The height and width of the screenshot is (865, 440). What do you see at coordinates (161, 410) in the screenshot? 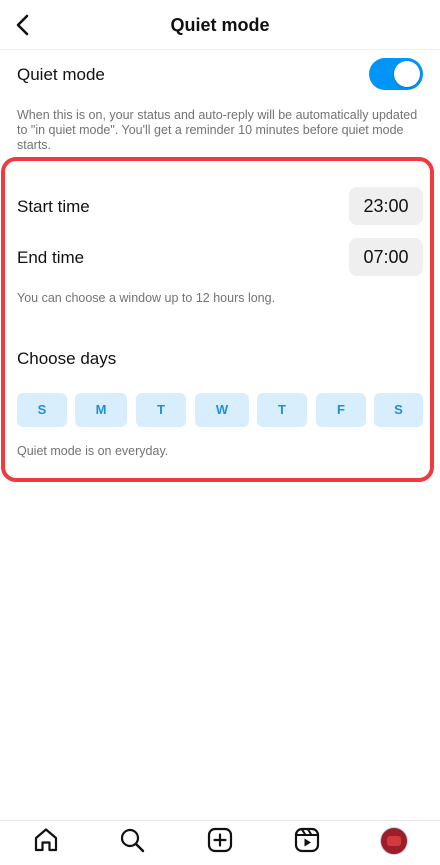
I see `day-chip-tuesday: T` at bounding box center [161, 410].